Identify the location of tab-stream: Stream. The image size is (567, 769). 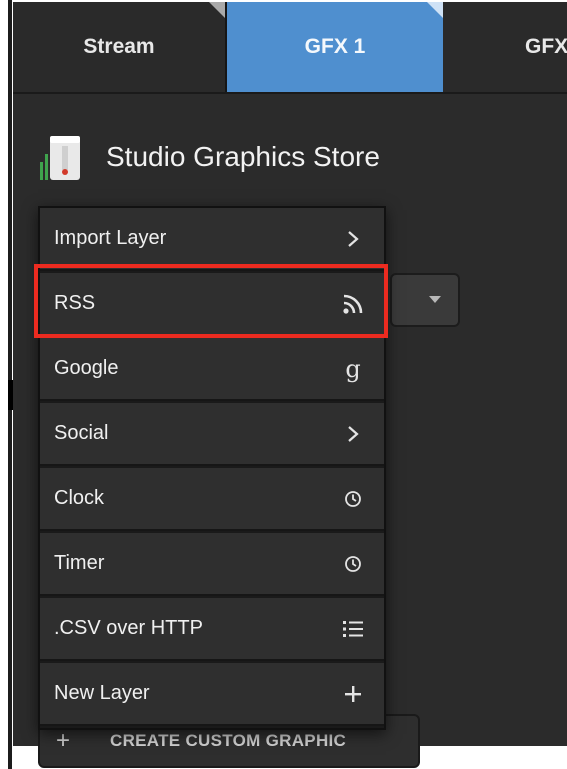
(120, 47).